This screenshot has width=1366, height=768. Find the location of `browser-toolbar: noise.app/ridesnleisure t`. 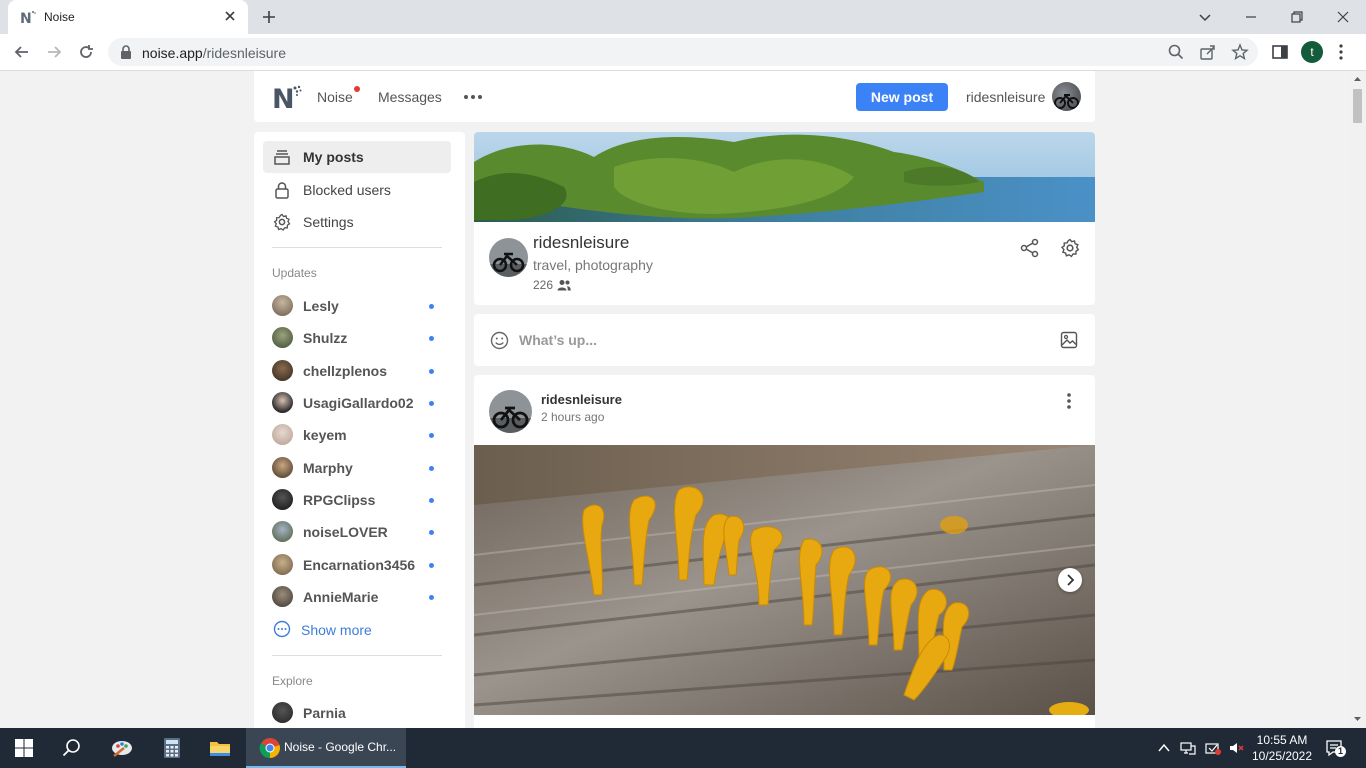

browser-toolbar: noise.app/ridesnleisure t is located at coordinates (683, 52).